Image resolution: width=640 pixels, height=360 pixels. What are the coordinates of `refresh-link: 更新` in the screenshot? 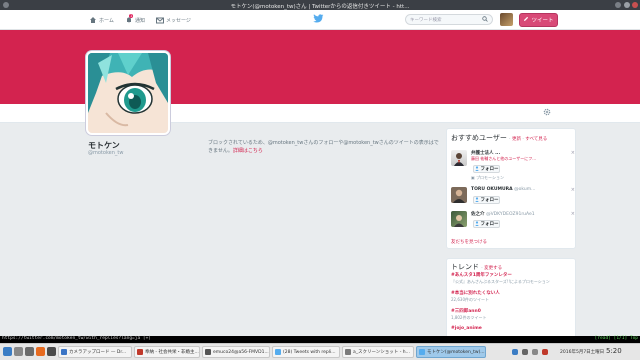 It's located at (516, 139).